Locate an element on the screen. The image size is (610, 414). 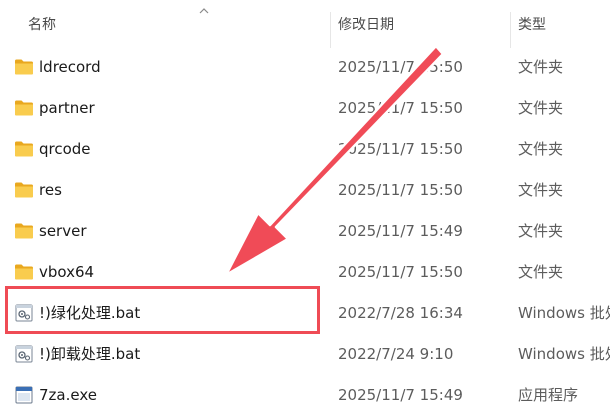
file-row-res: res 2025/11/7 15:50 文件夹 is located at coordinates (305, 190).